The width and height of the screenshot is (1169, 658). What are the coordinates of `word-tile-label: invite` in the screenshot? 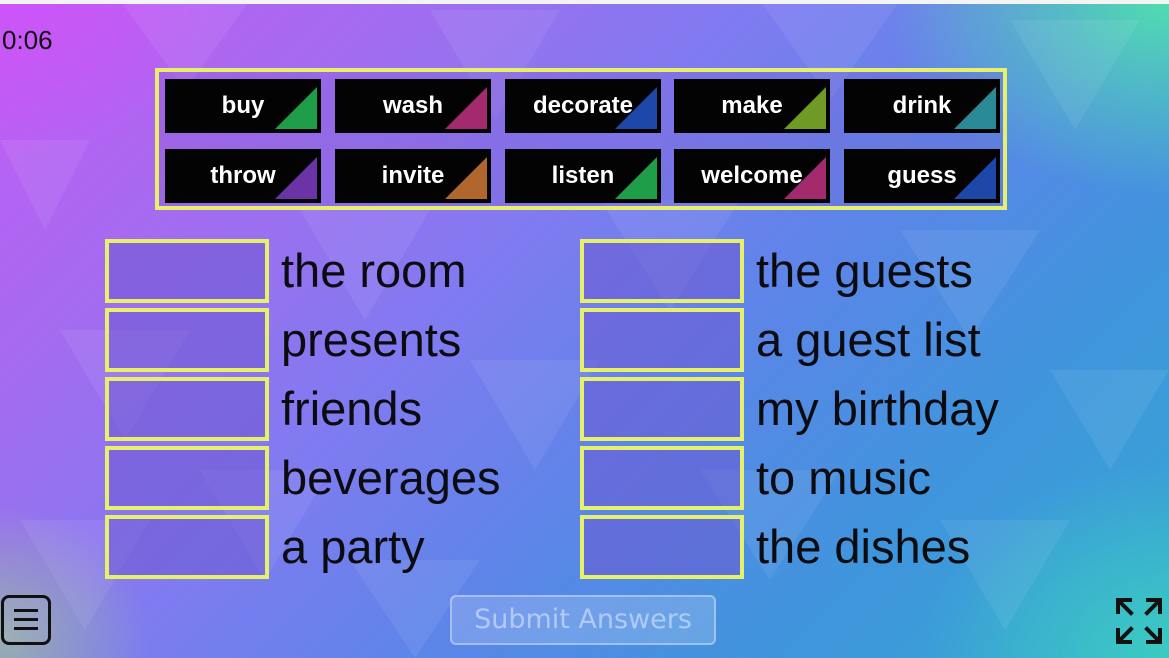 It's located at (413, 175).